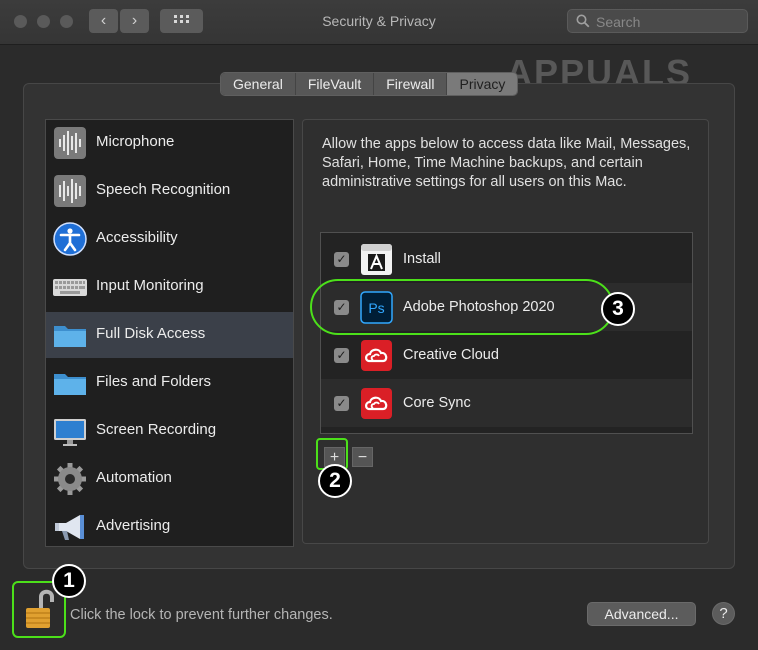  I want to click on annotation-badge-1: 1, so click(69, 581).